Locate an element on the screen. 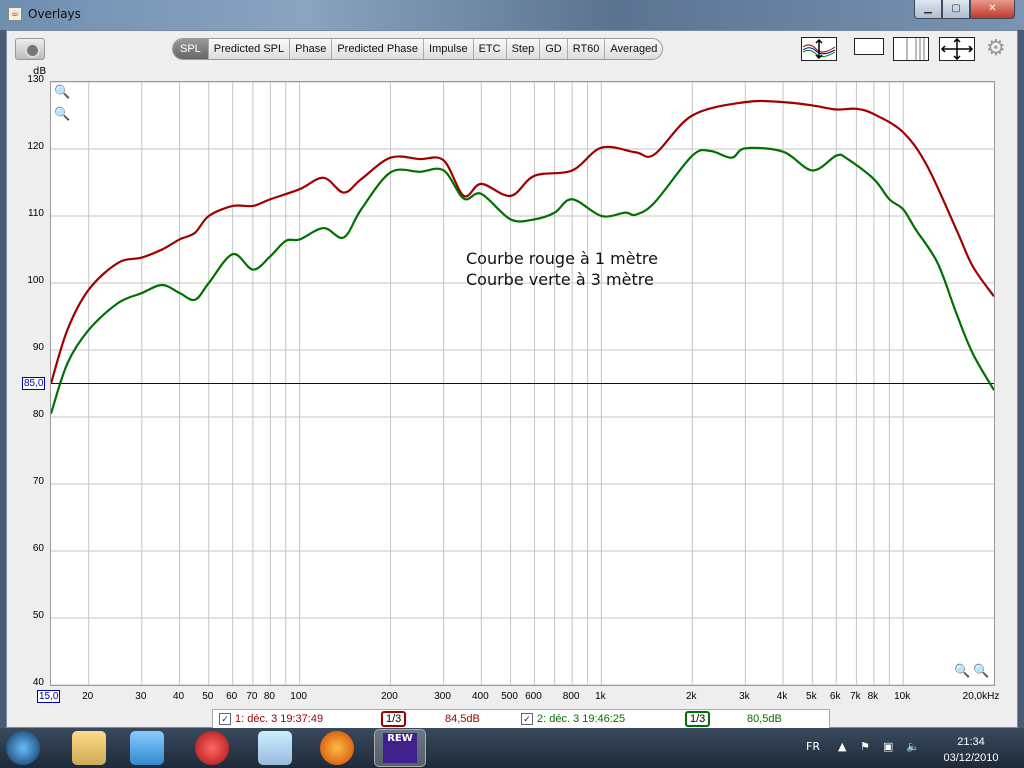  volume-icon: 🔈 is located at coordinates (913, 746).